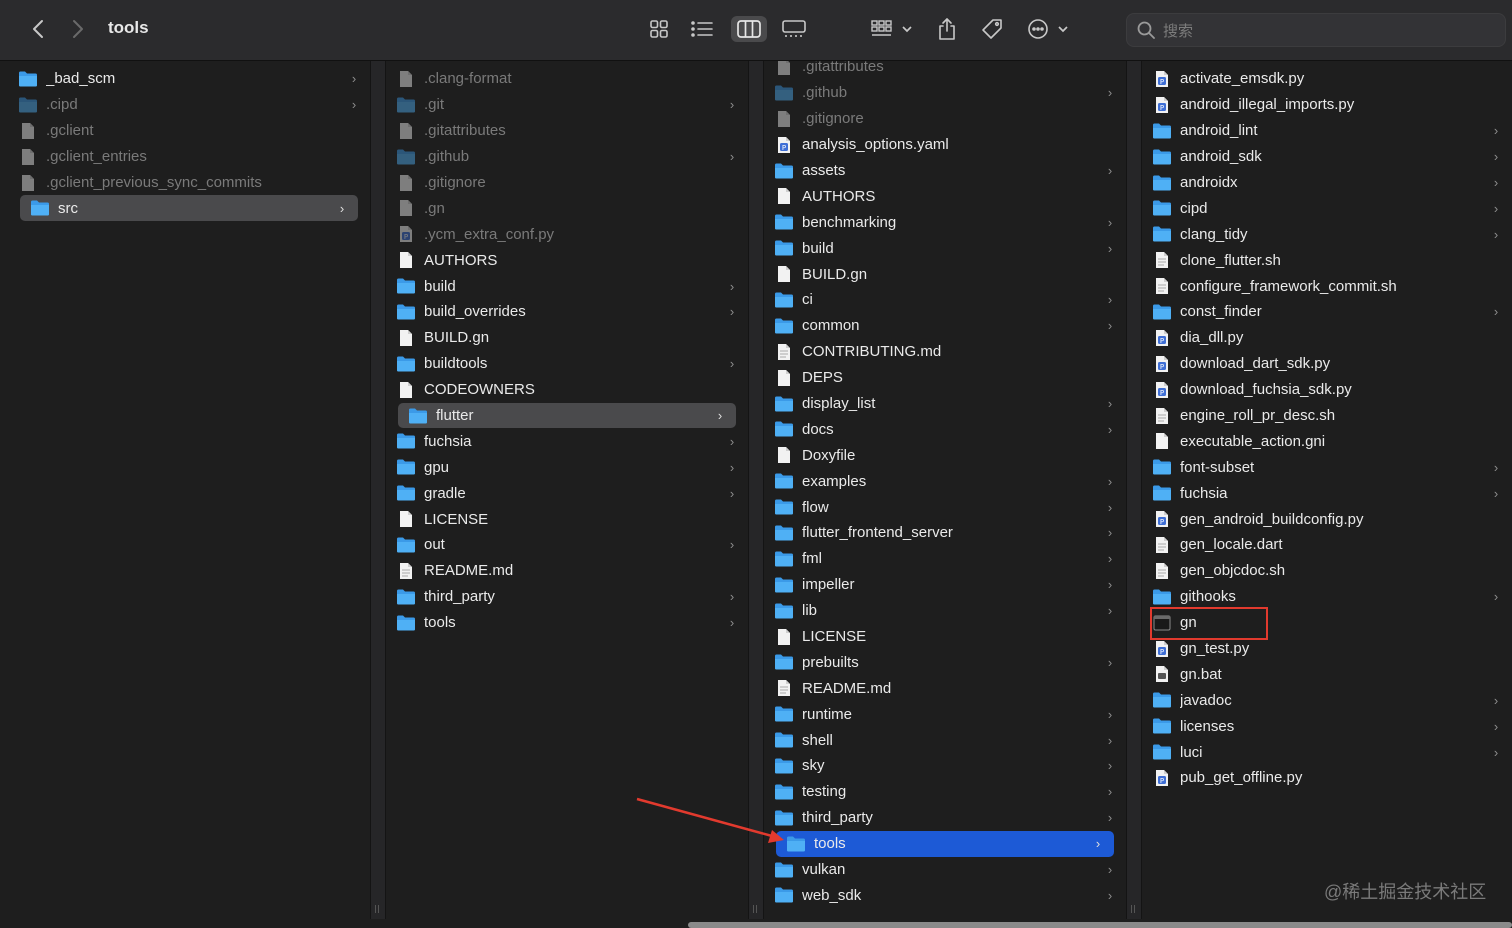 Image resolution: width=1512 pixels, height=928 pixels. What do you see at coordinates (945, 740) in the screenshot?
I see `folder-row: shell ›` at bounding box center [945, 740].